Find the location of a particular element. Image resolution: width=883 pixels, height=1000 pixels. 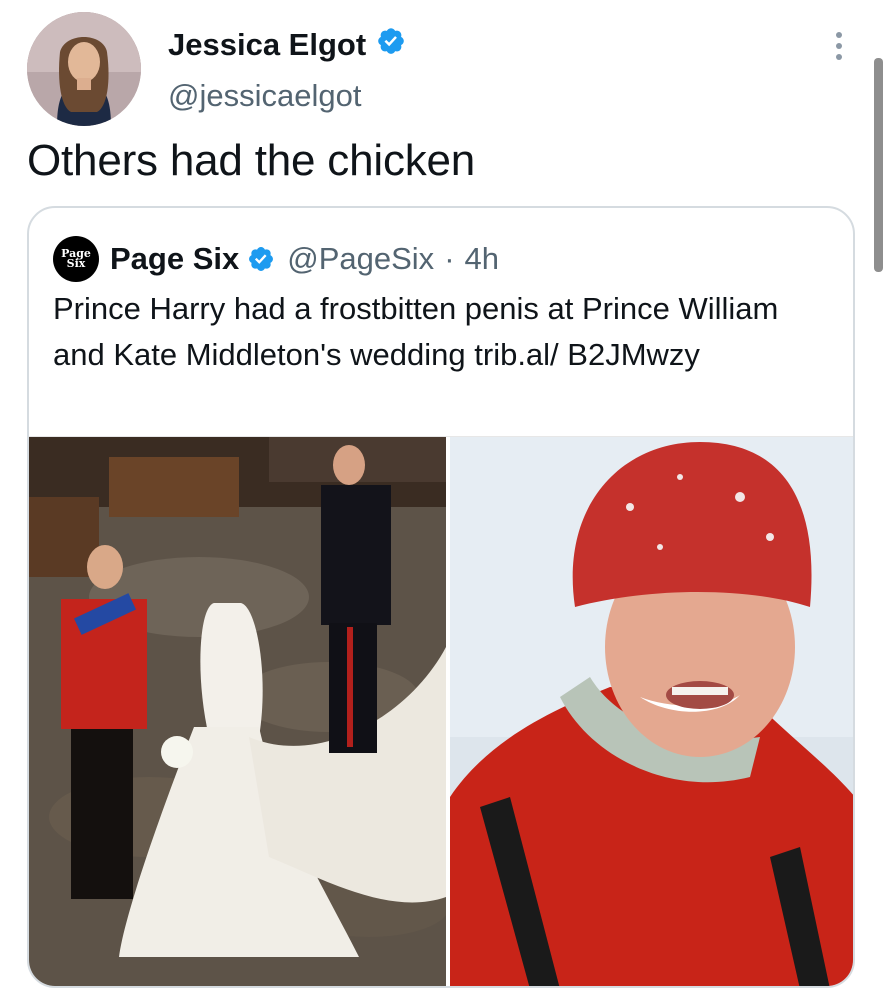

tweet-text: Others had the chicken is located at coordinates (251, 160).